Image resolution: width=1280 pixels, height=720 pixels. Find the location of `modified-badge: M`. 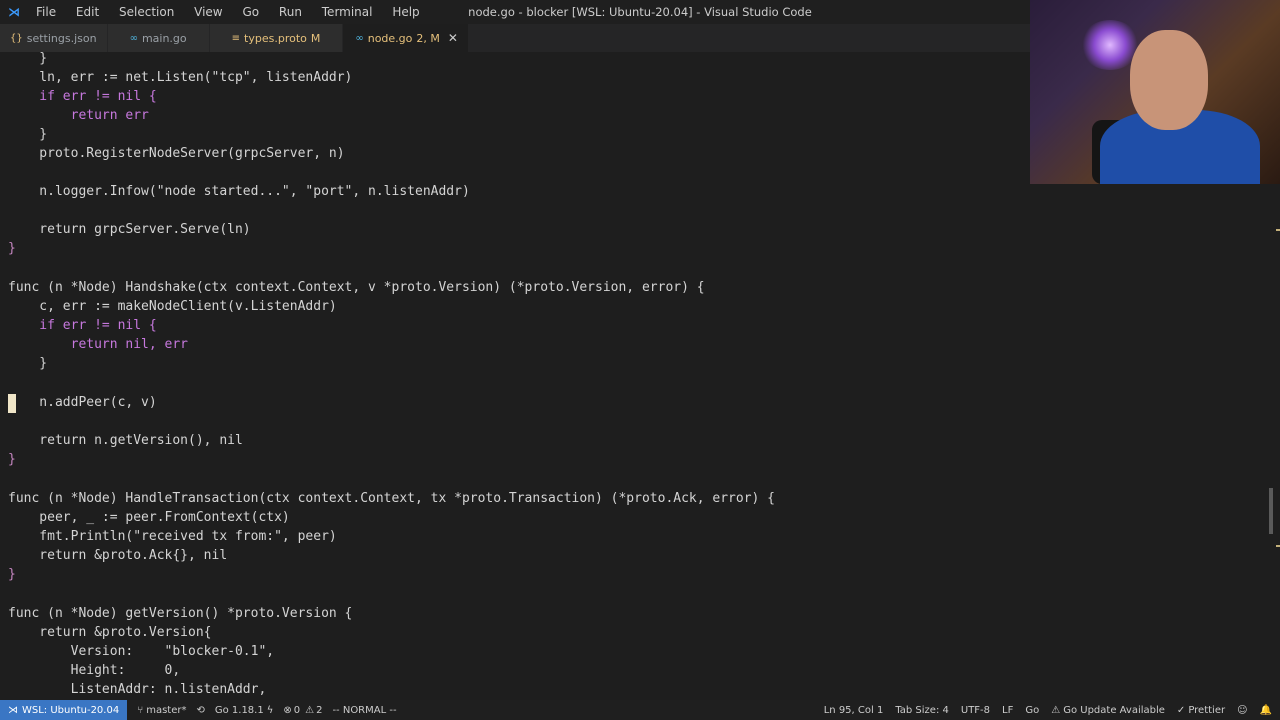

modified-badge: M is located at coordinates (315, 38).